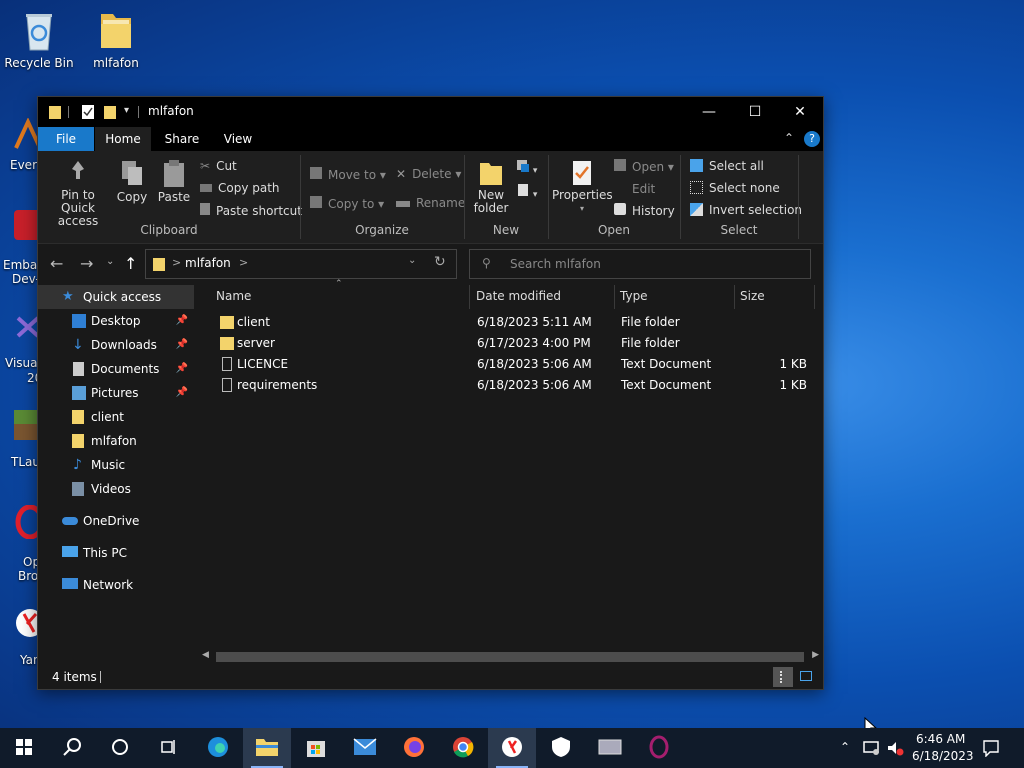 This screenshot has width=1024, height=768. What do you see at coordinates (775, 296) in the screenshot?
I see `column-header-size: Size` at bounding box center [775, 296].